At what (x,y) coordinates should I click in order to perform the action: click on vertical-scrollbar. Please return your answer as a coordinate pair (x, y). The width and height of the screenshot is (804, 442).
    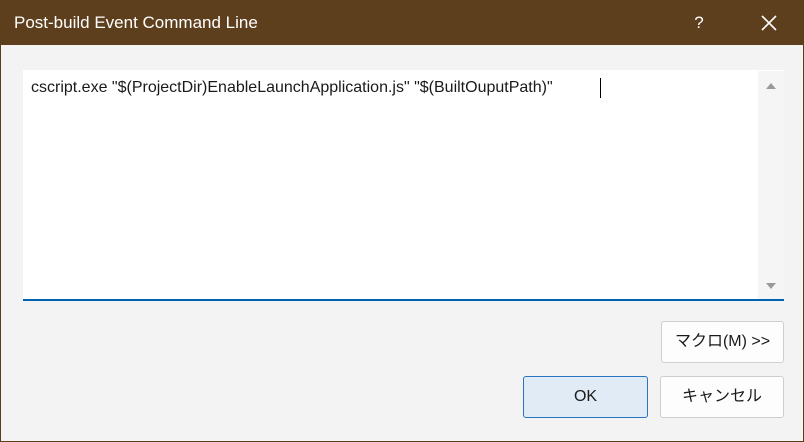
    Looking at the image, I should click on (771, 185).